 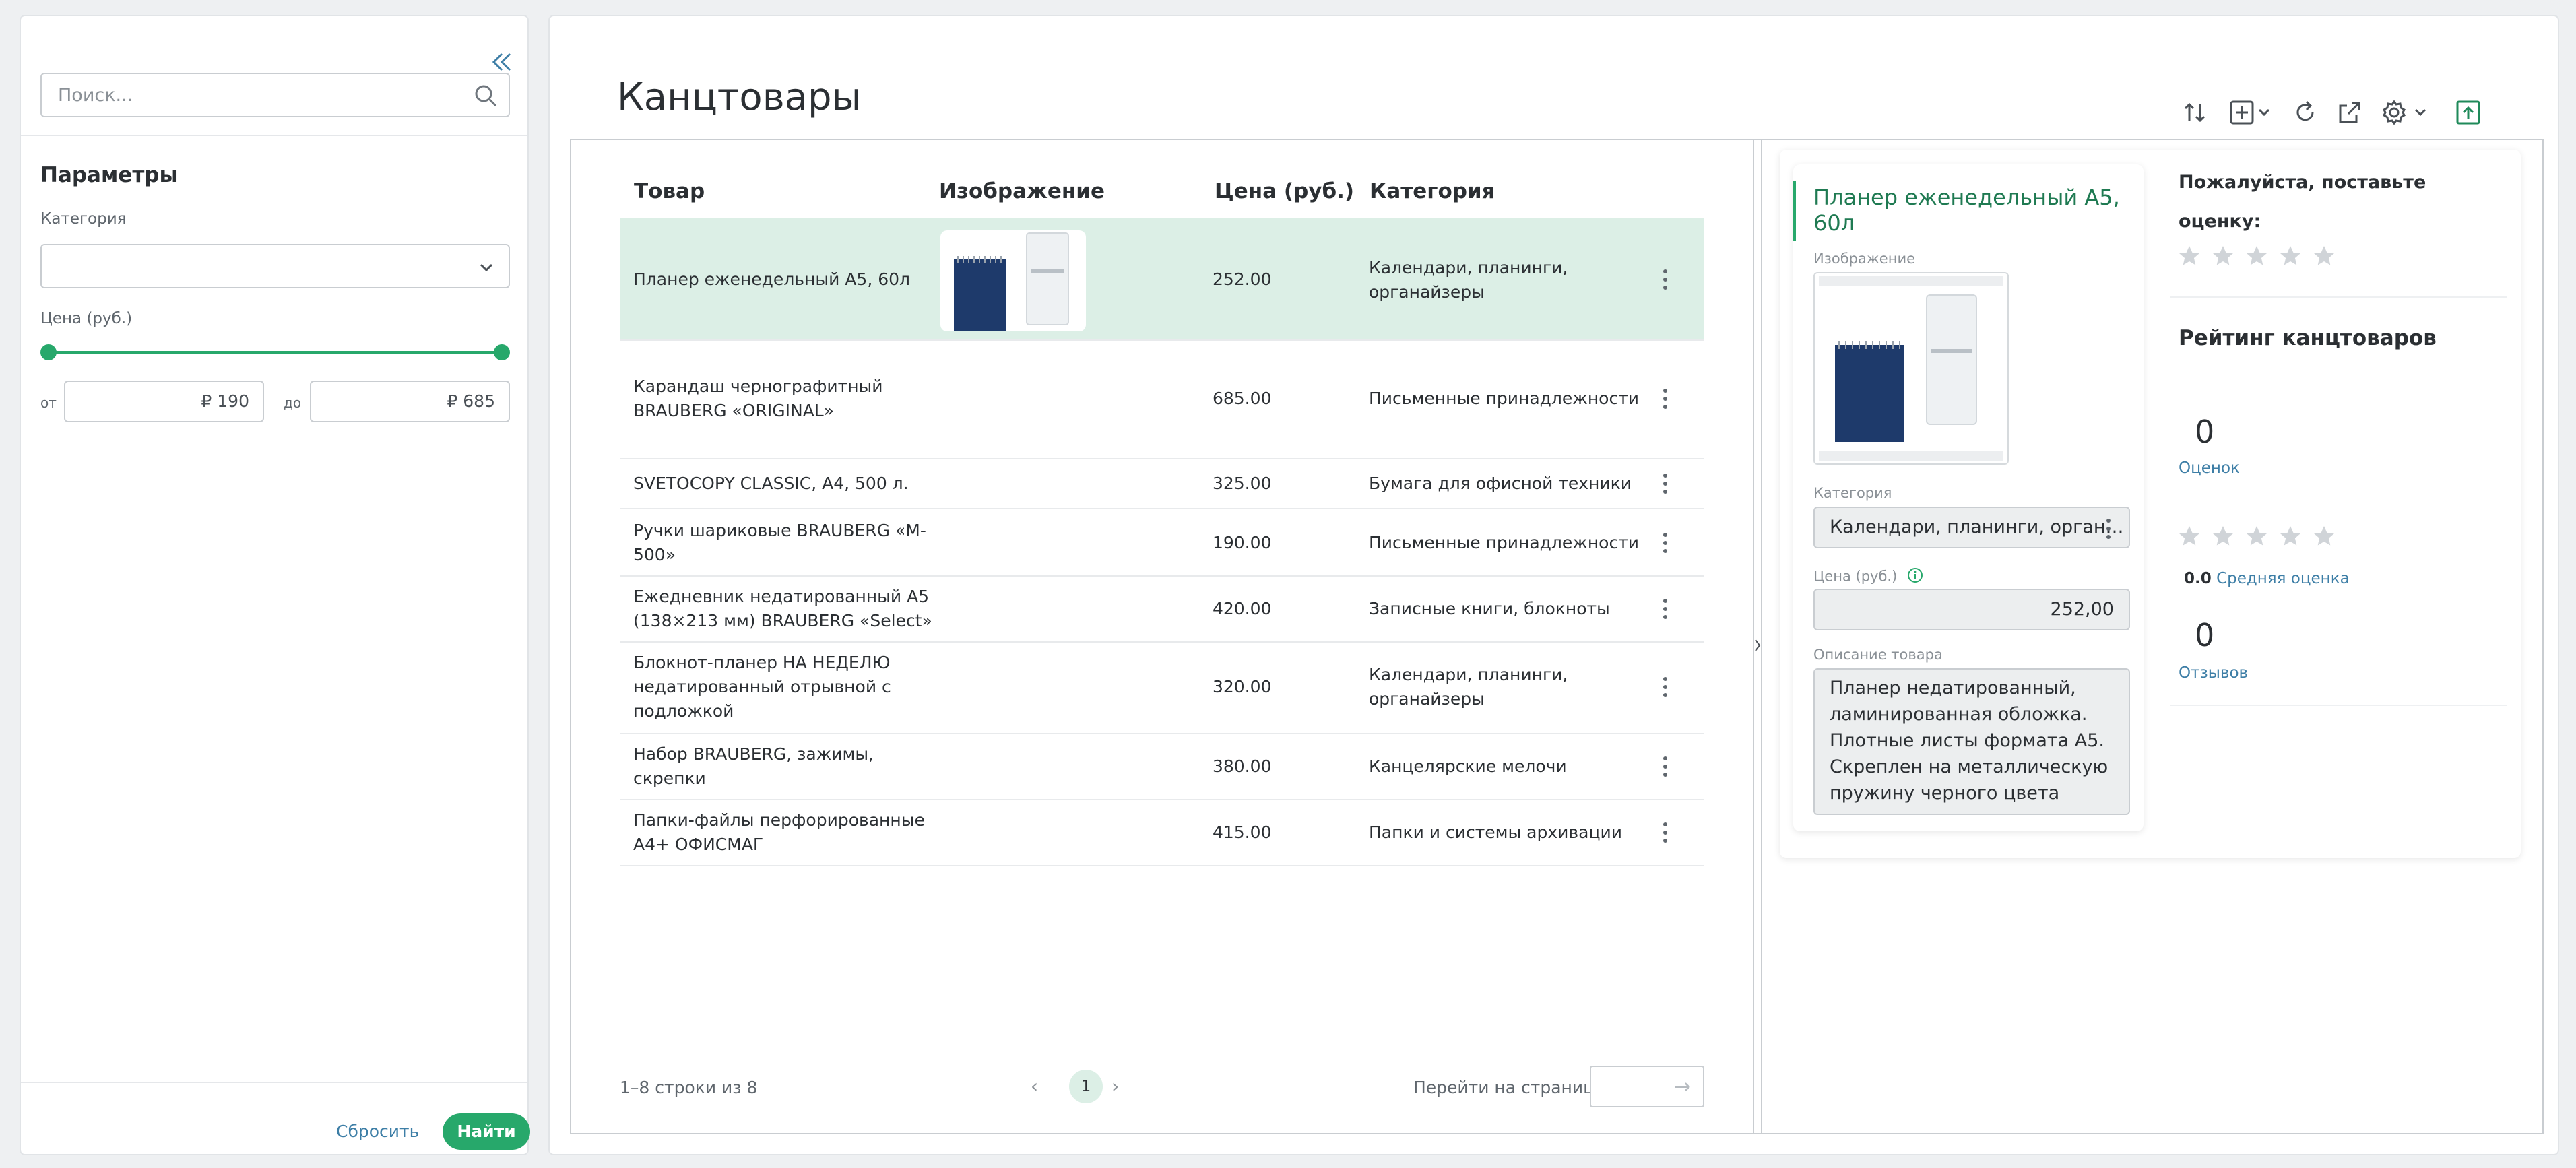 What do you see at coordinates (1509, 1087) in the screenshot?
I see `goto-page-label: Перейти на страницу` at bounding box center [1509, 1087].